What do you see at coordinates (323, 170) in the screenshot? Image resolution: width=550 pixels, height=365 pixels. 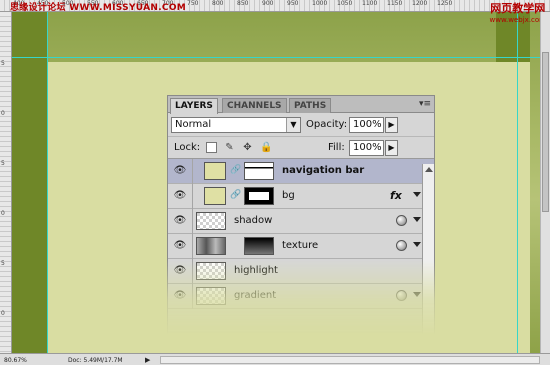 I see `layer-name: navigation bar` at bounding box center [323, 170].